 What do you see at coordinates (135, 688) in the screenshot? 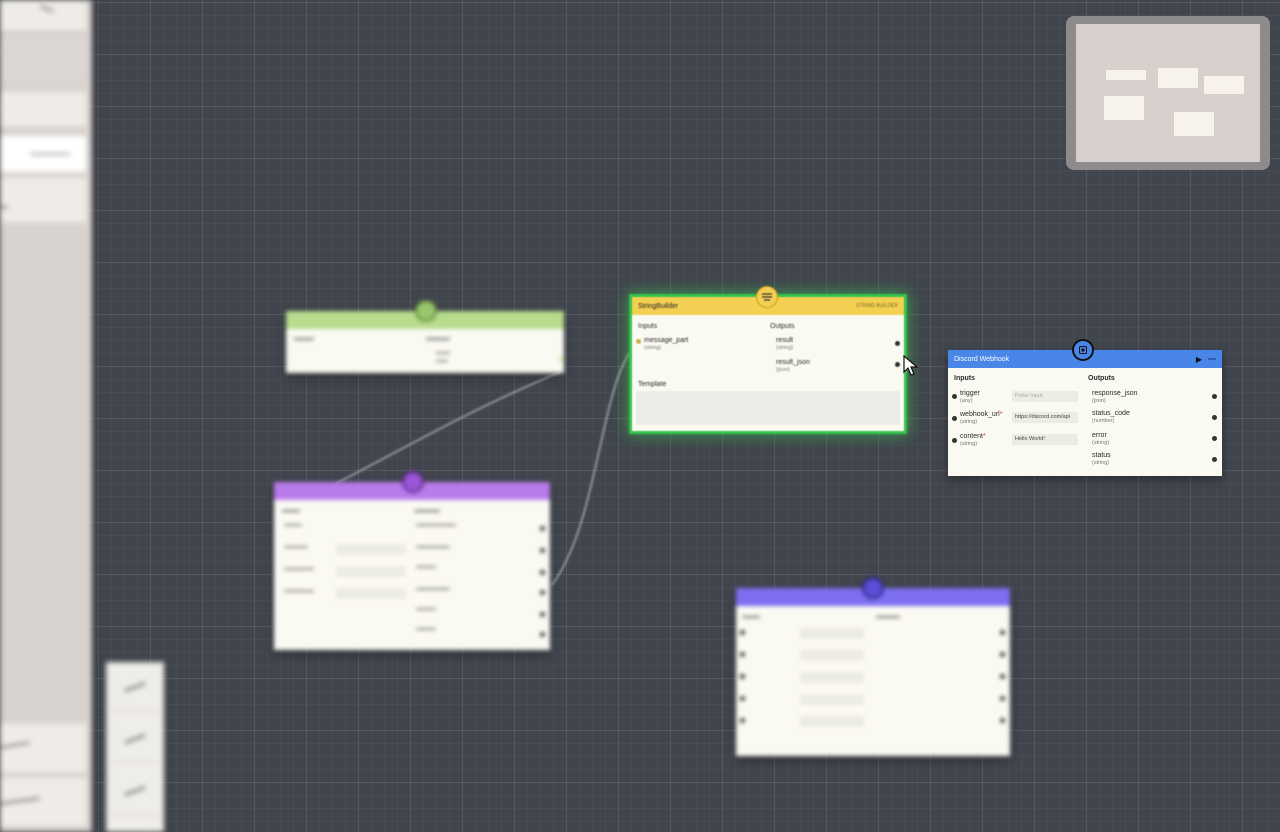
I see `zoom-in-button` at bounding box center [135, 688].